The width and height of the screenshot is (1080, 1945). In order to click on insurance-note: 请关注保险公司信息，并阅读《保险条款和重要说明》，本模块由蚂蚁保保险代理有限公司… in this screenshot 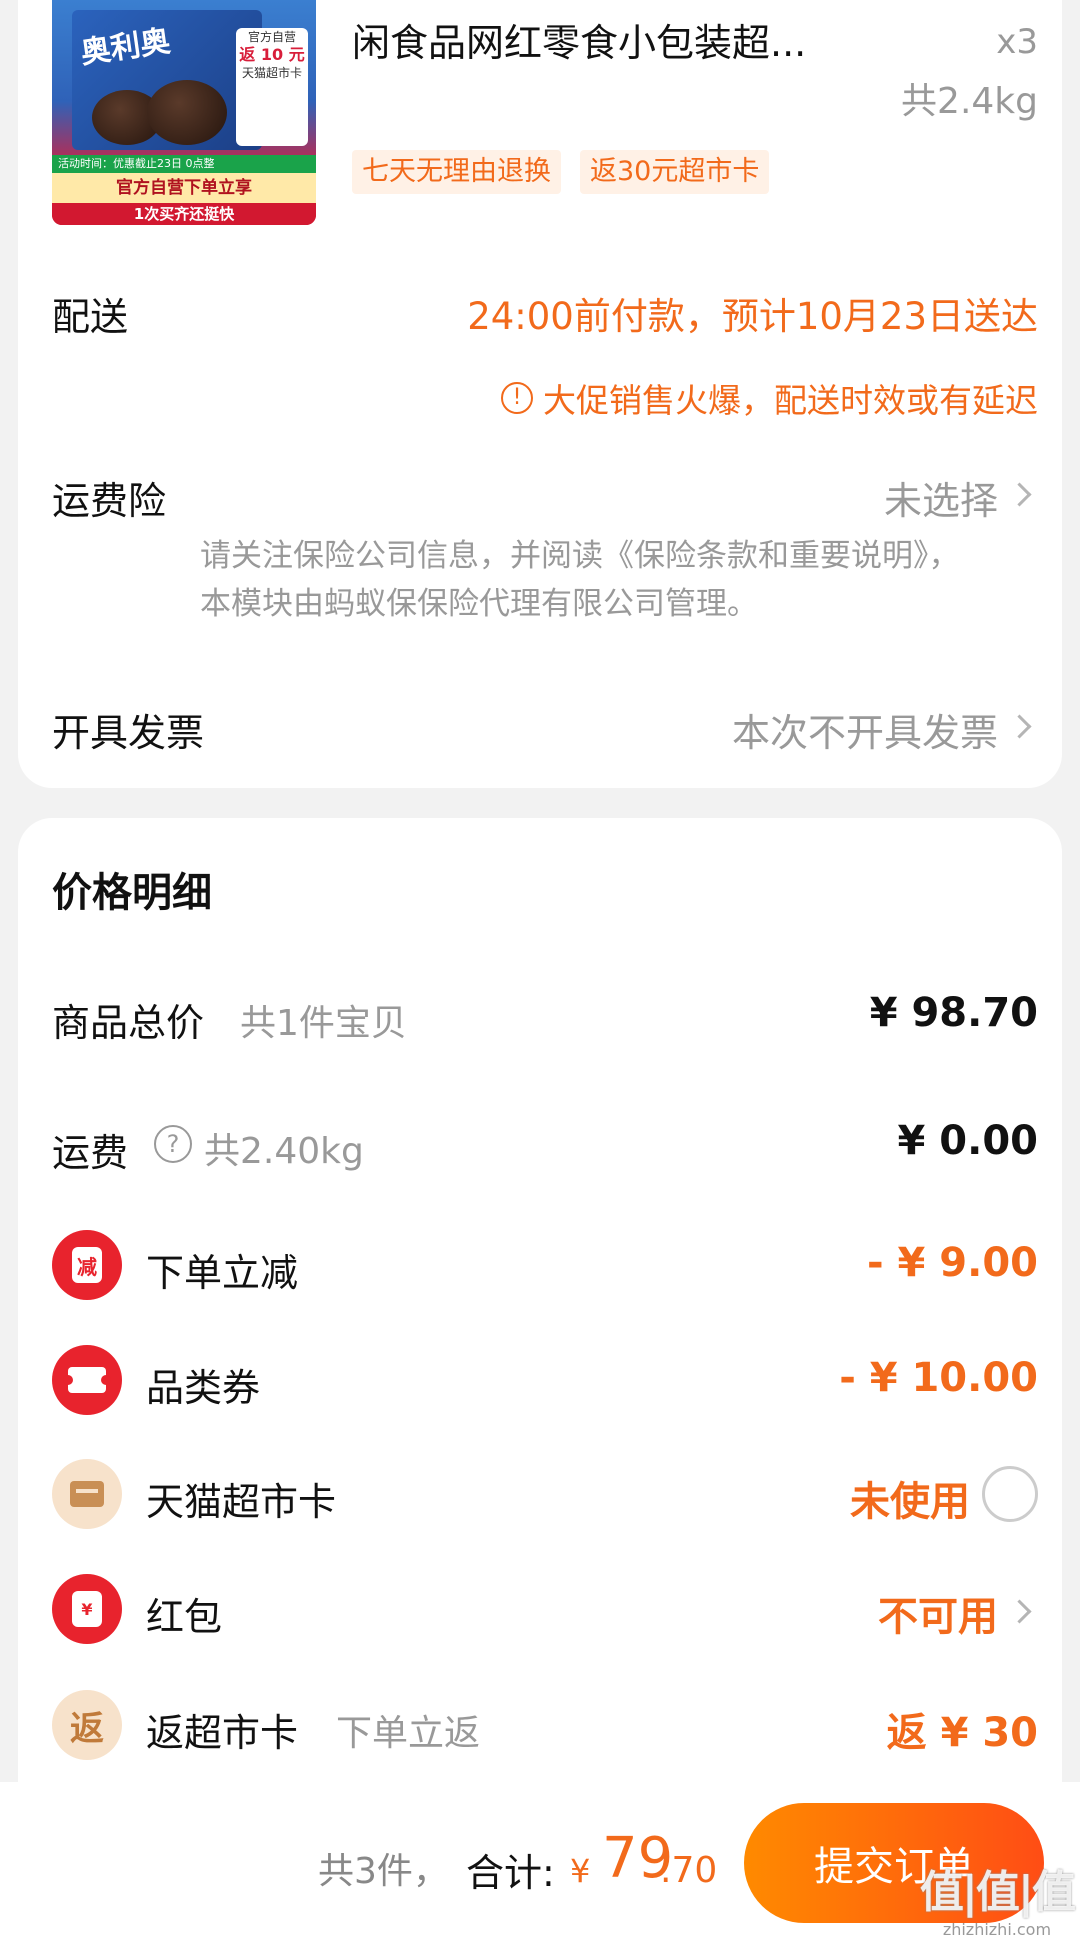, I will do `click(580, 580)`.